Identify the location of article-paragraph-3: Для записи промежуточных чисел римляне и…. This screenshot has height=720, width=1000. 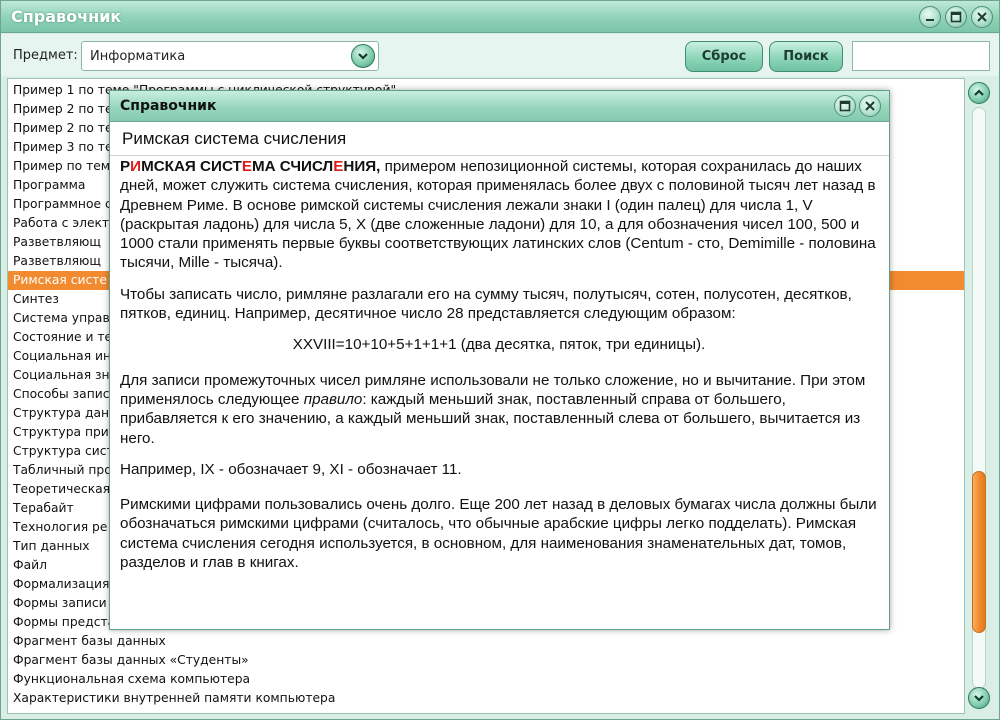
(493, 409).